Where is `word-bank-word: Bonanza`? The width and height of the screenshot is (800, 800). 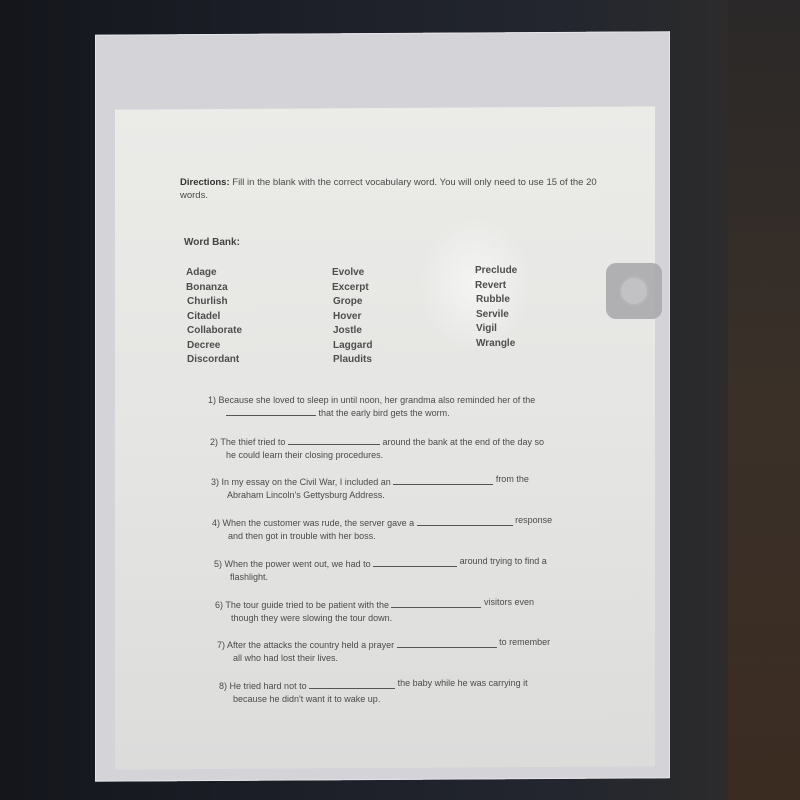 word-bank-word: Bonanza is located at coordinates (207, 287).